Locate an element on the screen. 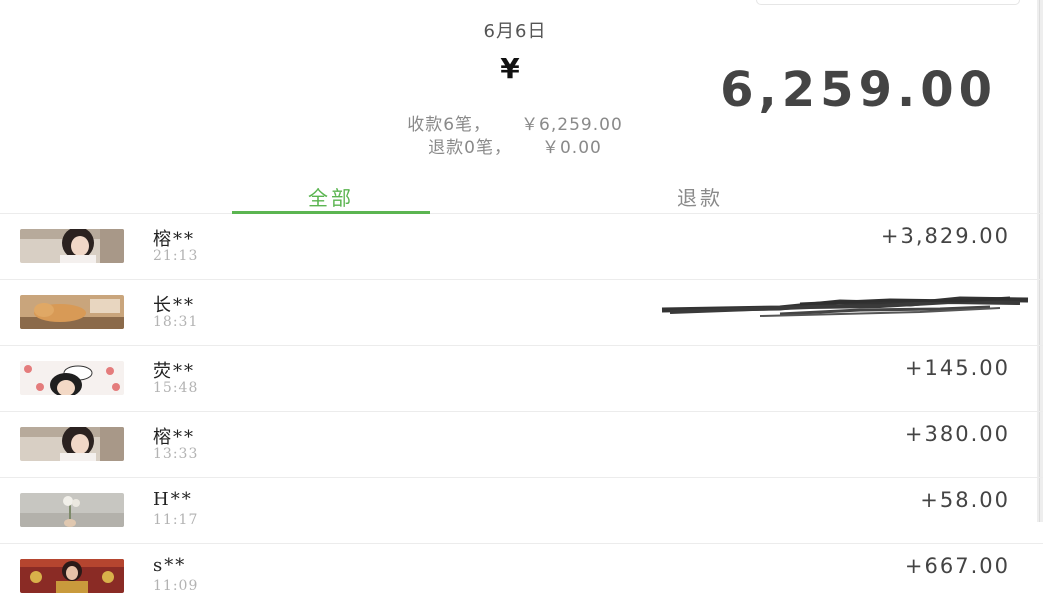 The height and width of the screenshot is (605, 1043). refund-summary: 退款0笔， ￥0.00 is located at coordinates (515, 145).